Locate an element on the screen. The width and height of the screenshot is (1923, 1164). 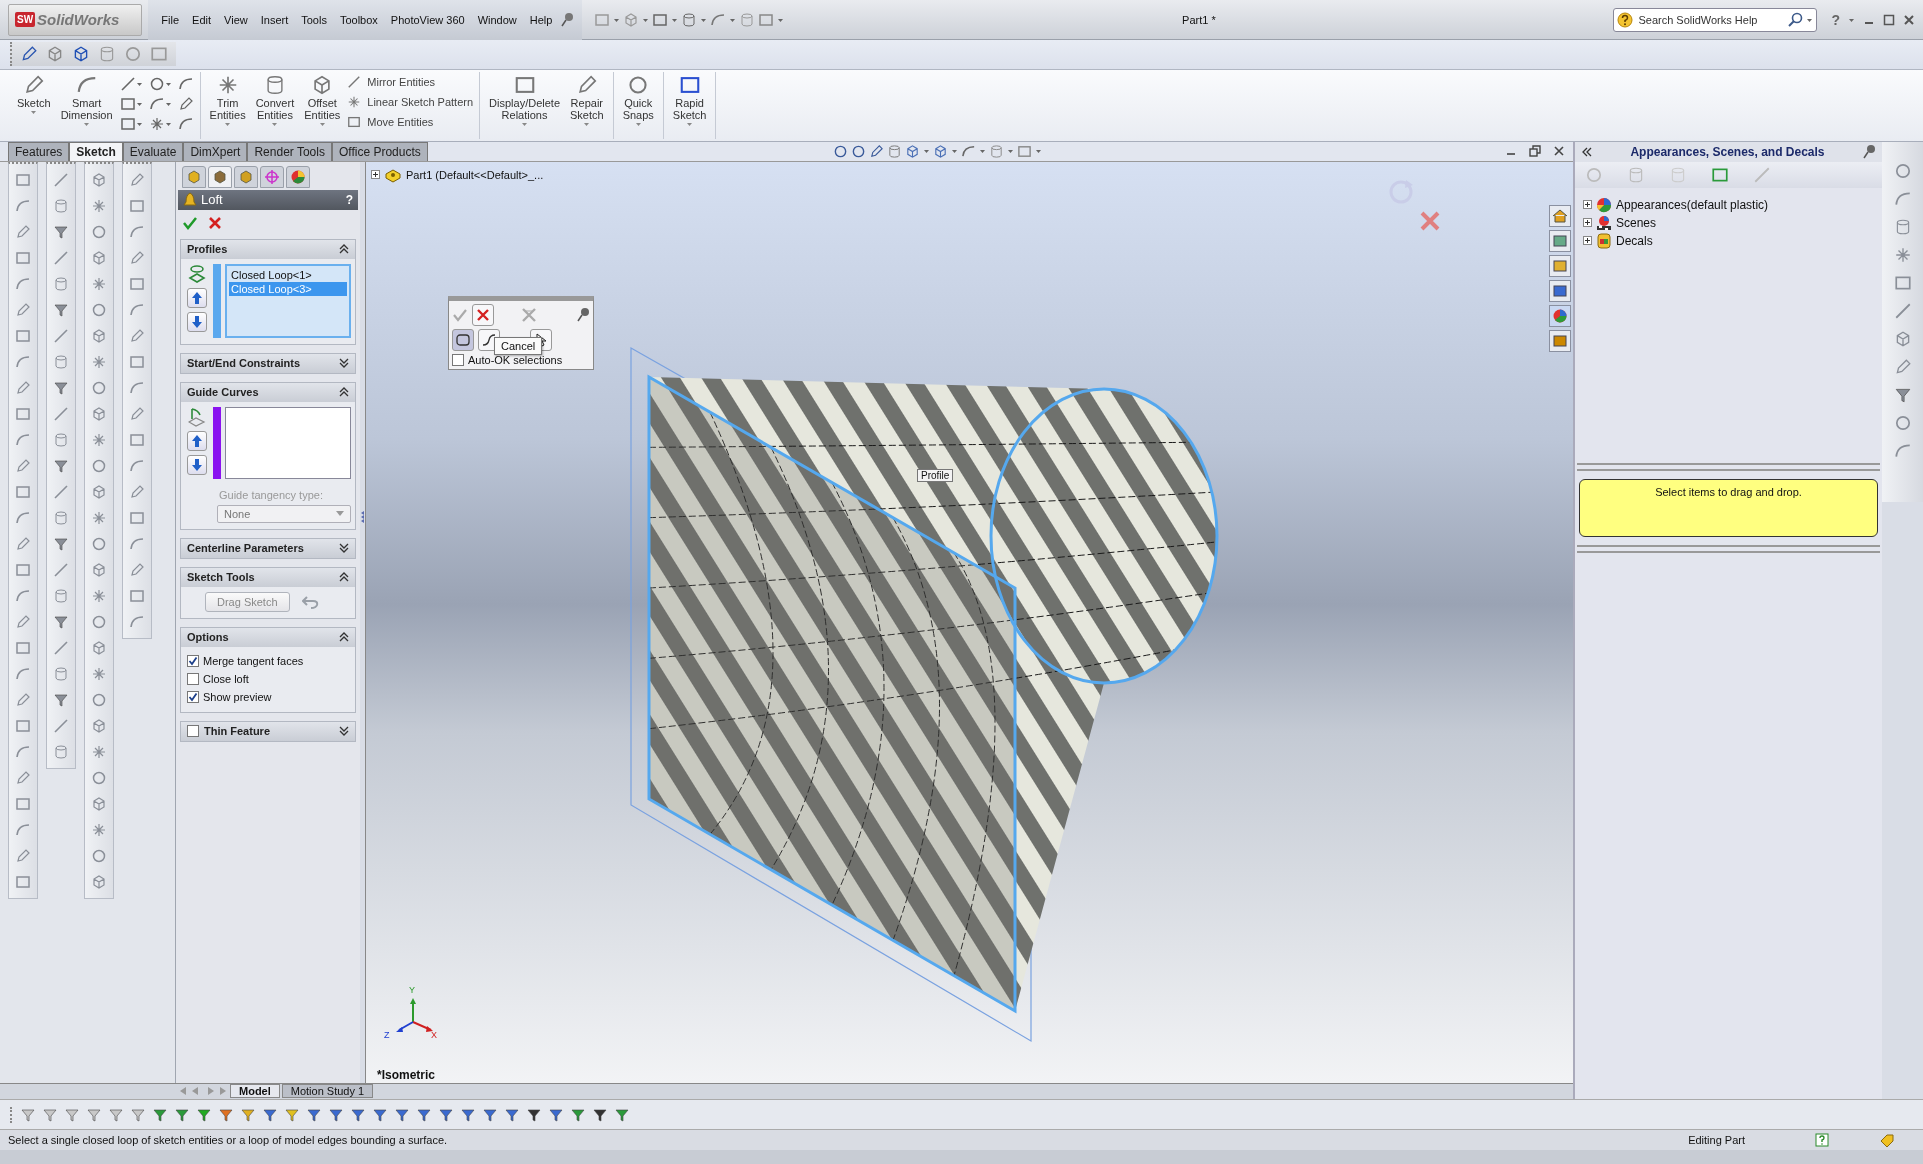
checkbox-label: Auto-OK selections is located at coordinates (515, 359).